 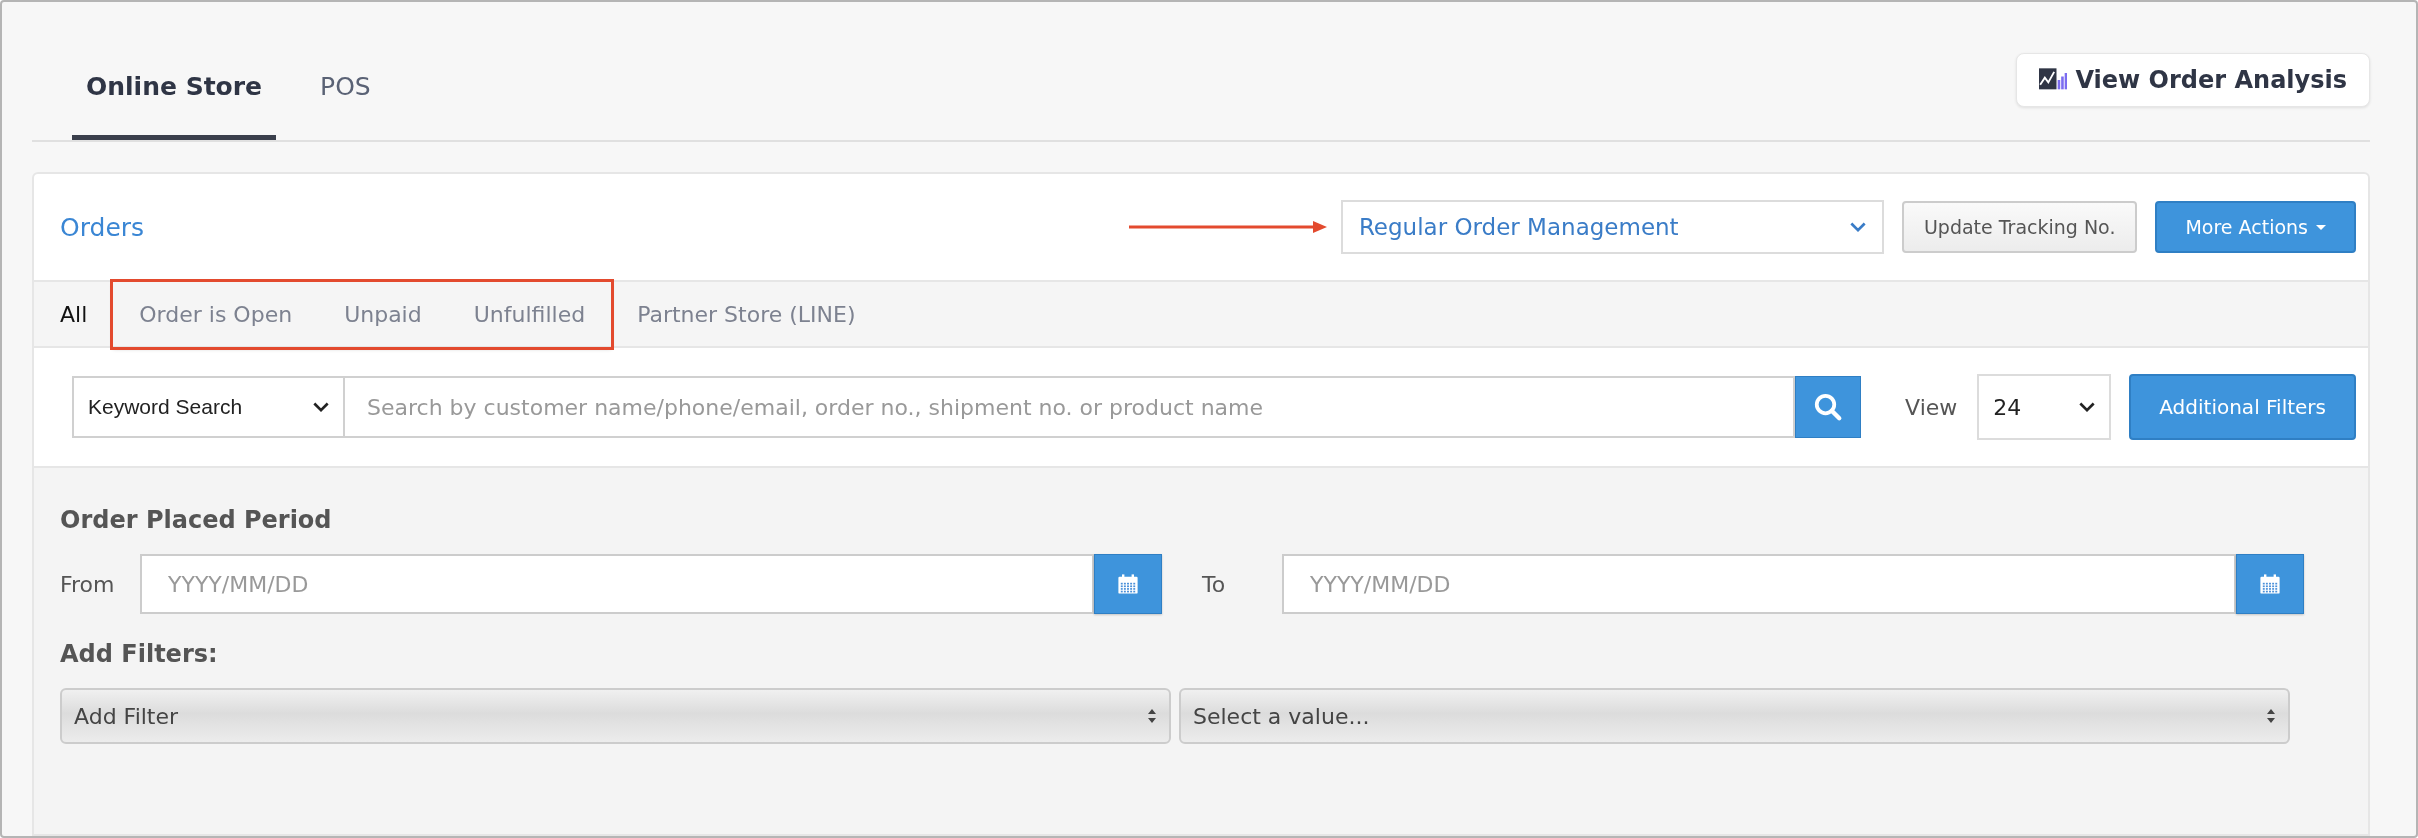 I want to click on view-label: View, so click(x=1931, y=407).